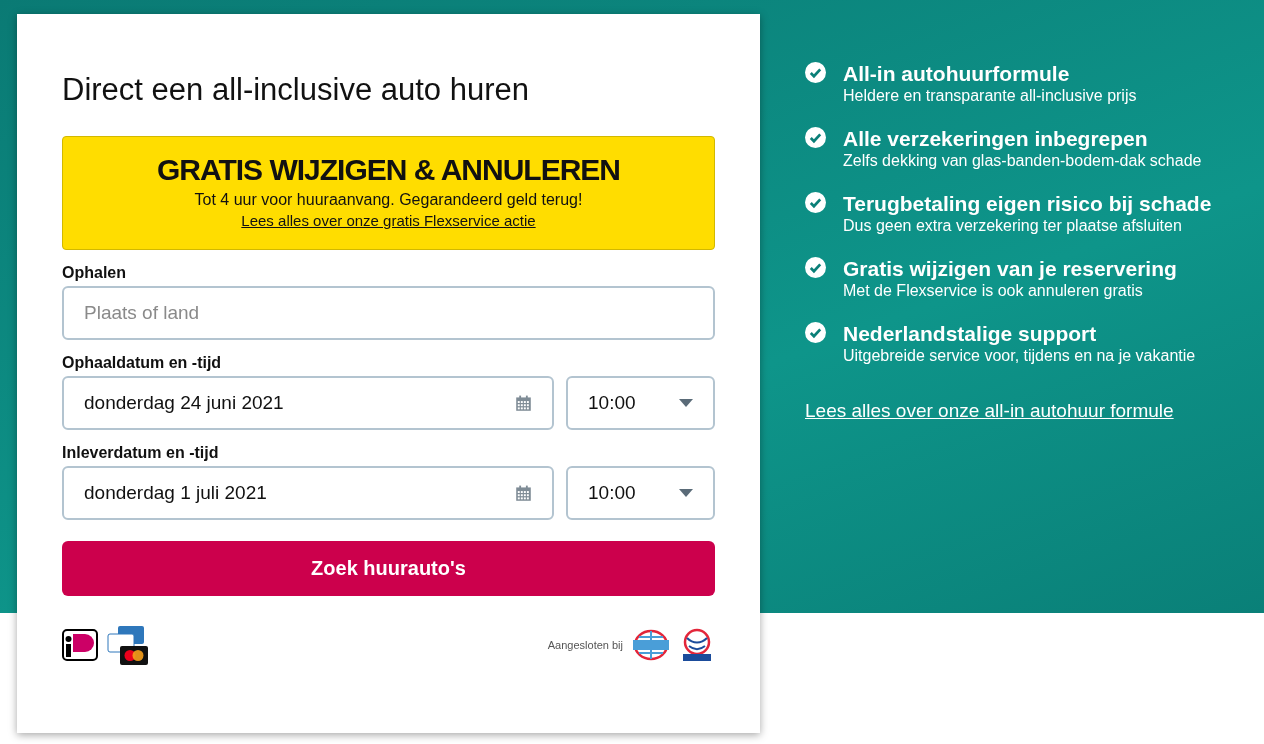 The image size is (1264, 744). Describe the element at coordinates (296, 89) in the screenshot. I see `form-title: Direct een all-inclusive auto huren` at that location.